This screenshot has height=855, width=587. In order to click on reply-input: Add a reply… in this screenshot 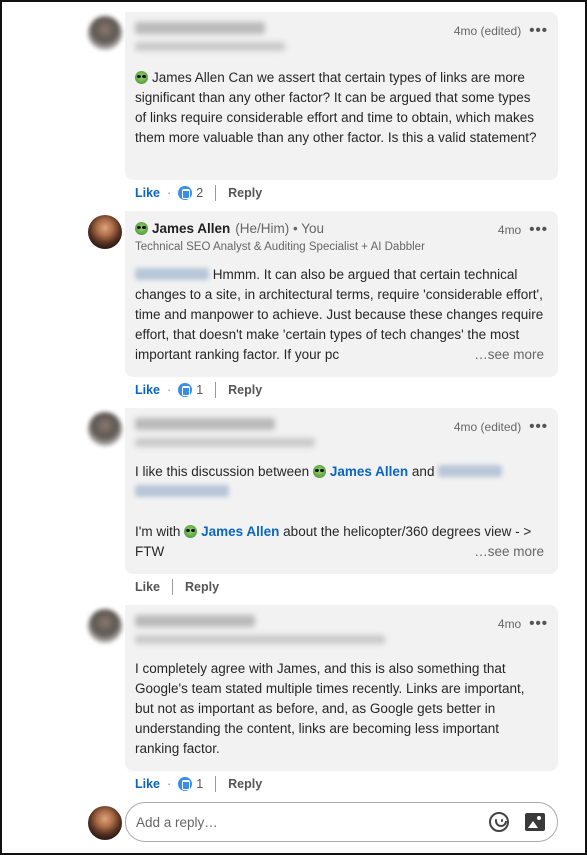, I will do `click(341, 822)`.